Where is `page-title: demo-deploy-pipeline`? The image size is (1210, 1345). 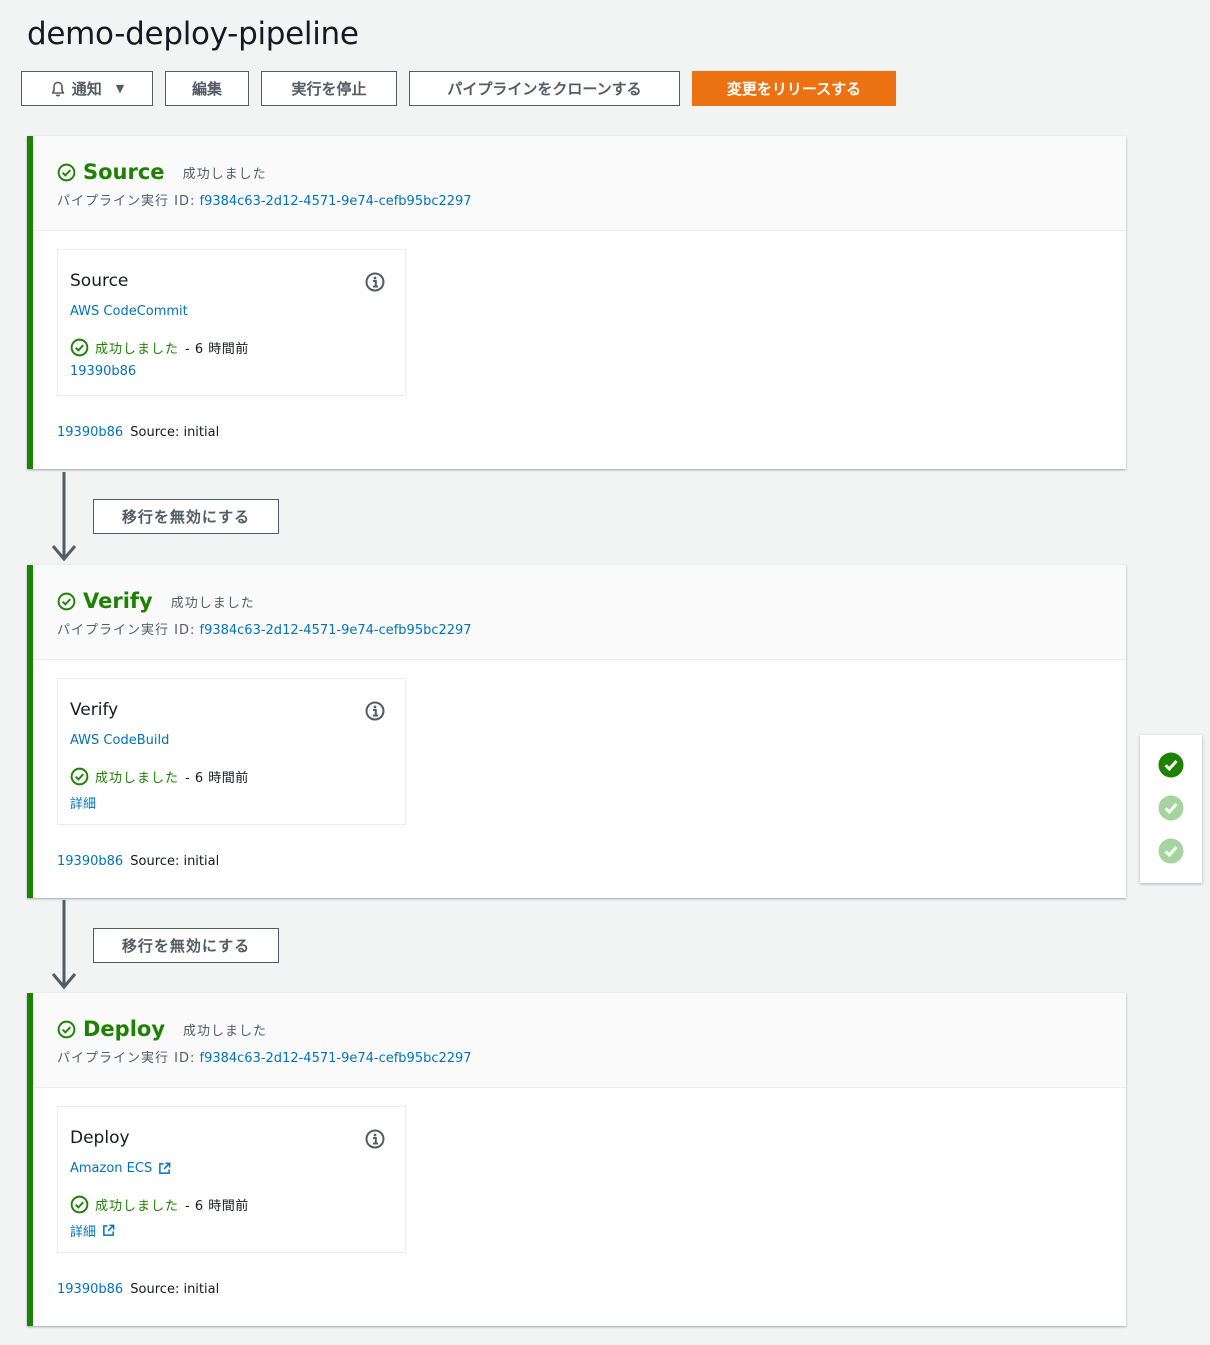 page-title: demo-deploy-pipeline is located at coordinates (193, 34).